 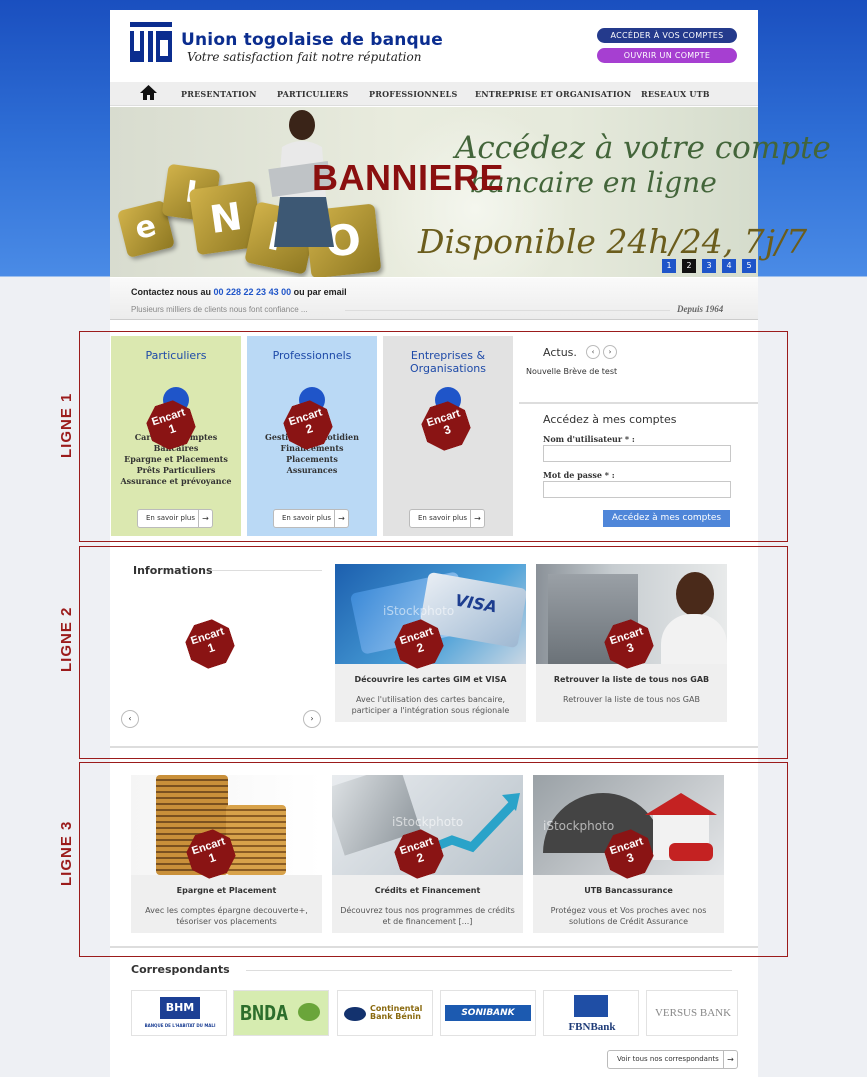 What do you see at coordinates (427, 921) in the screenshot?
I see `caption-text: et de financement [...]` at bounding box center [427, 921].